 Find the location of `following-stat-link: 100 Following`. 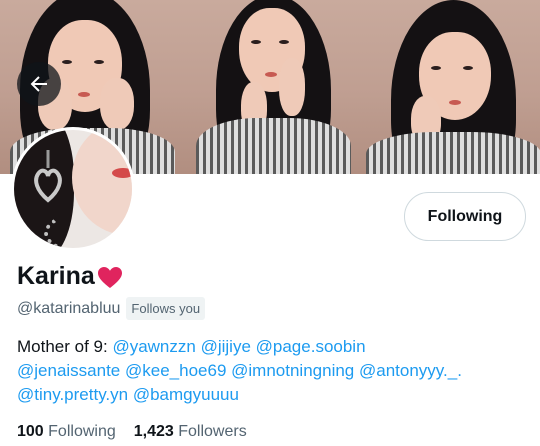

following-stat-link: 100 Following is located at coordinates (66, 432).